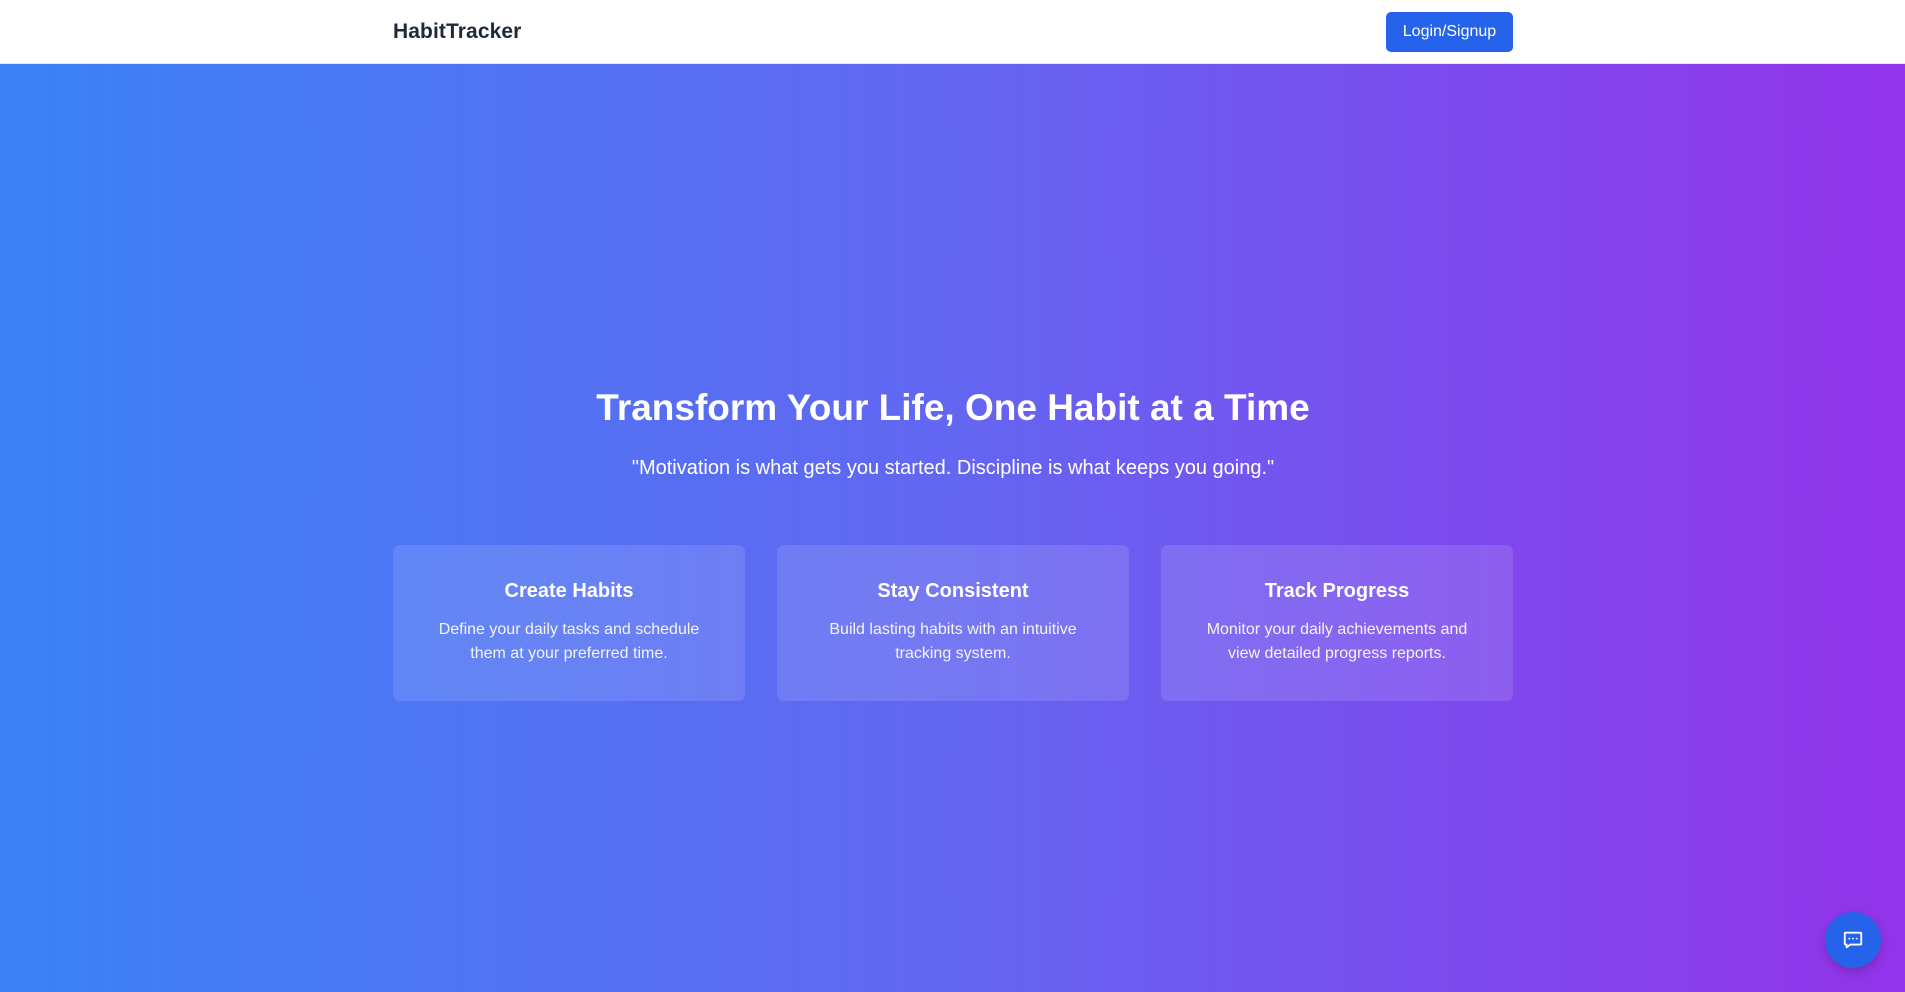 Image resolution: width=1905 pixels, height=992 pixels. I want to click on navbar: HabitTracker Login/Signup, so click(952, 32).